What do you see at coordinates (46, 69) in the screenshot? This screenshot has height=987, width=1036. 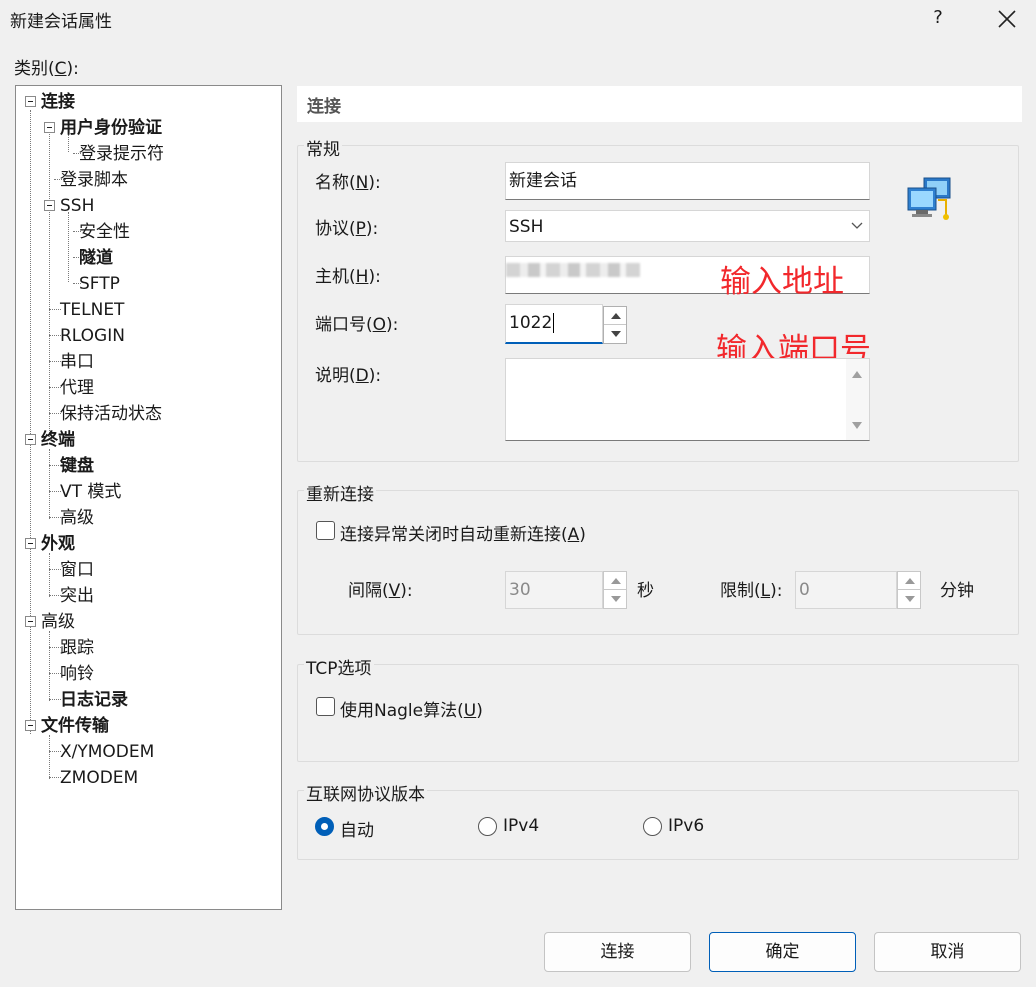 I see `category-label: 类别(C):` at bounding box center [46, 69].